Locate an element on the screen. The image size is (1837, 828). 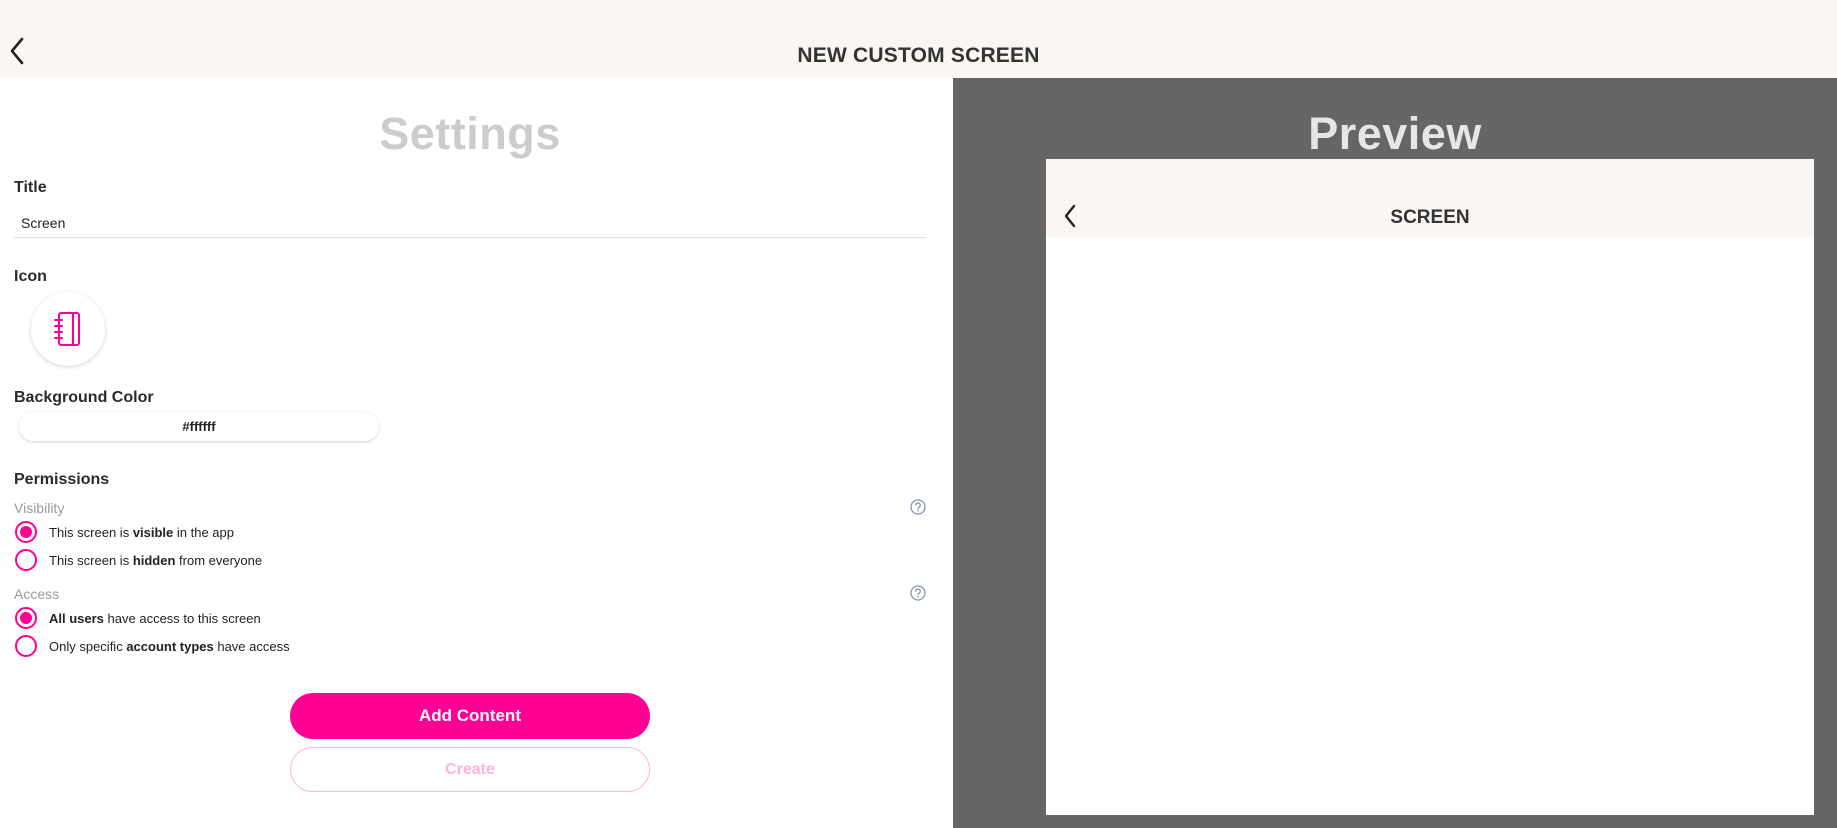
icon-label: Icon is located at coordinates (30, 276).